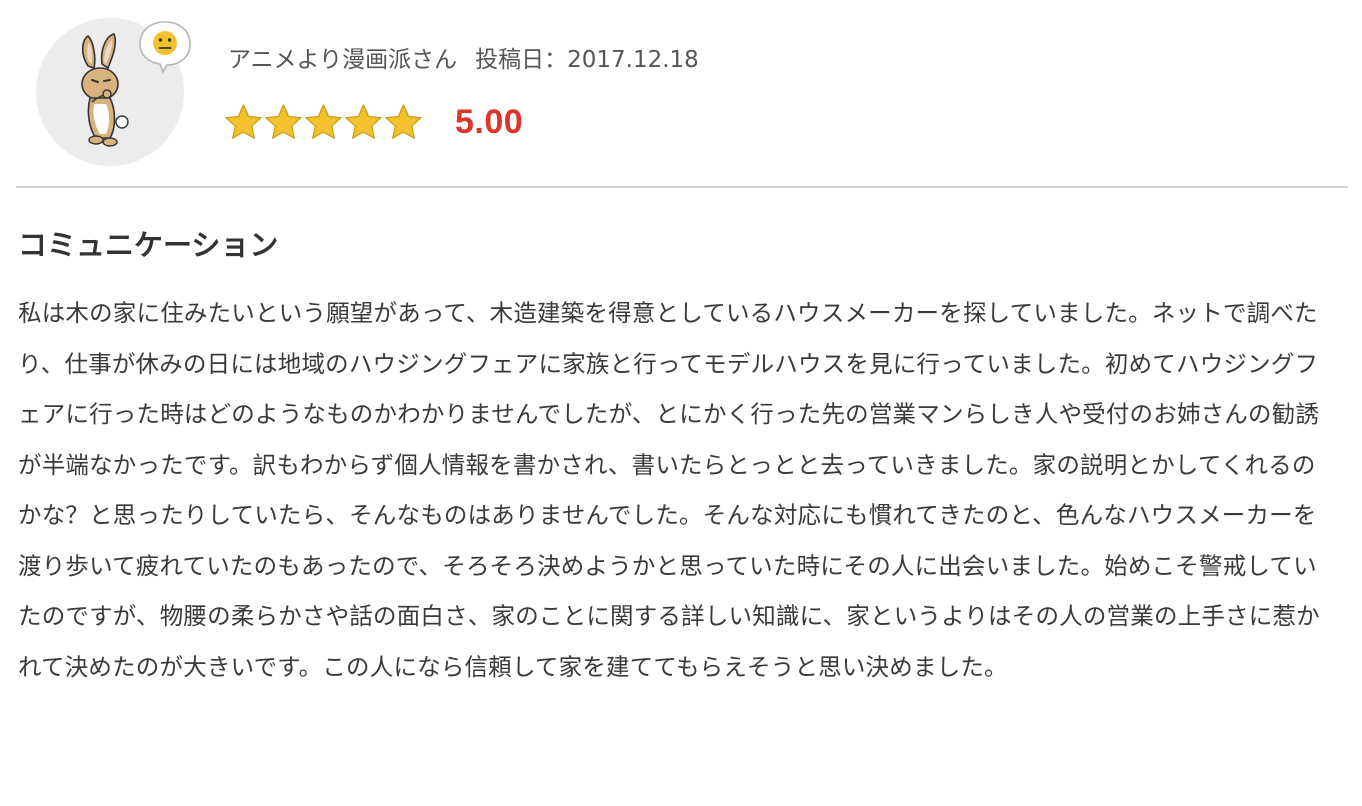  Describe the element at coordinates (587, 60) in the screenshot. I see `post-date: 投稿日：2017.12.18` at that location.